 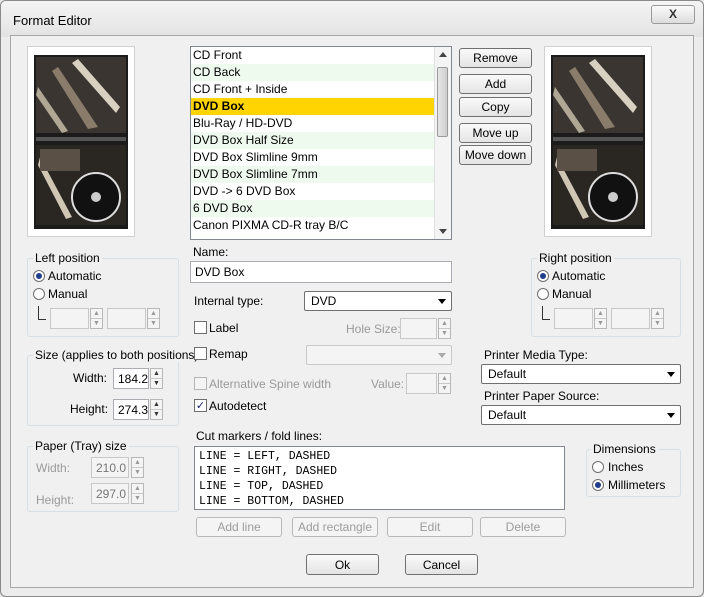 What do you see at coordinates (229, 301) in the screenshot?
I see `internal-type-label: Internal type:` at bounding box center [229, 301].